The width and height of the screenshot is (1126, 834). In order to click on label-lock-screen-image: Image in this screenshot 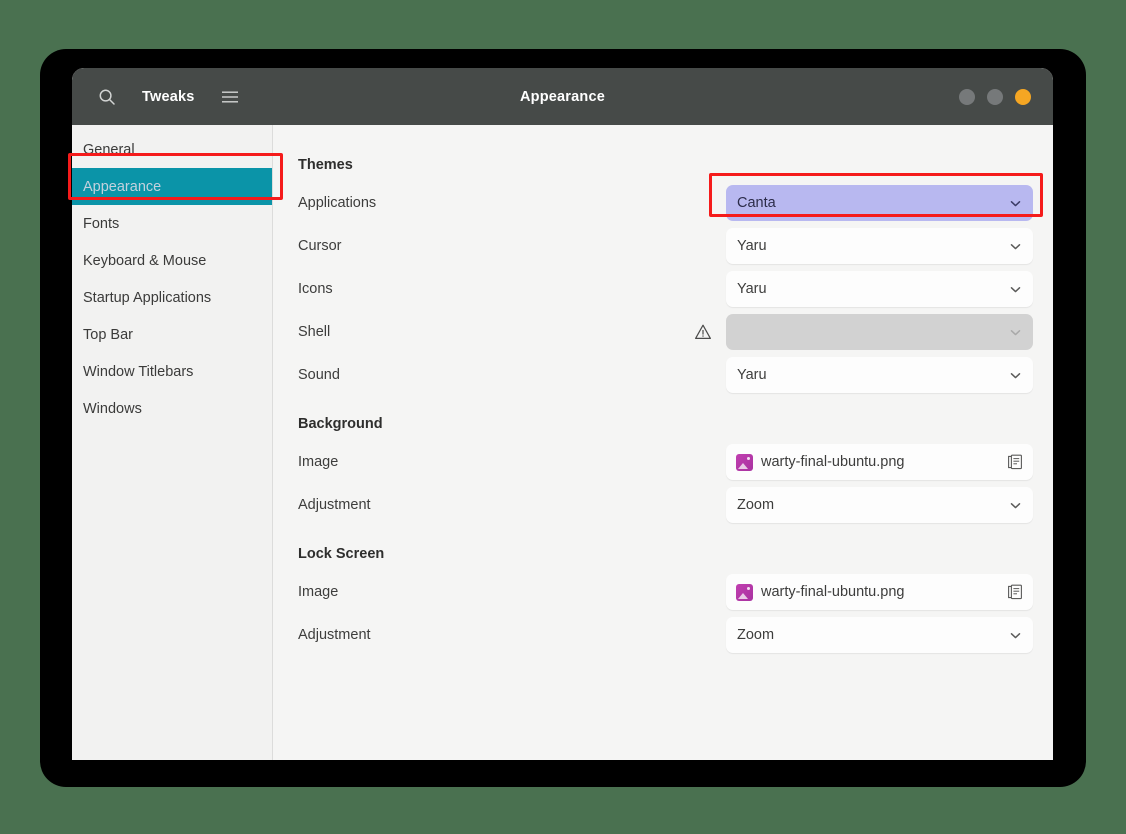, I will do `click(318, 592)`.